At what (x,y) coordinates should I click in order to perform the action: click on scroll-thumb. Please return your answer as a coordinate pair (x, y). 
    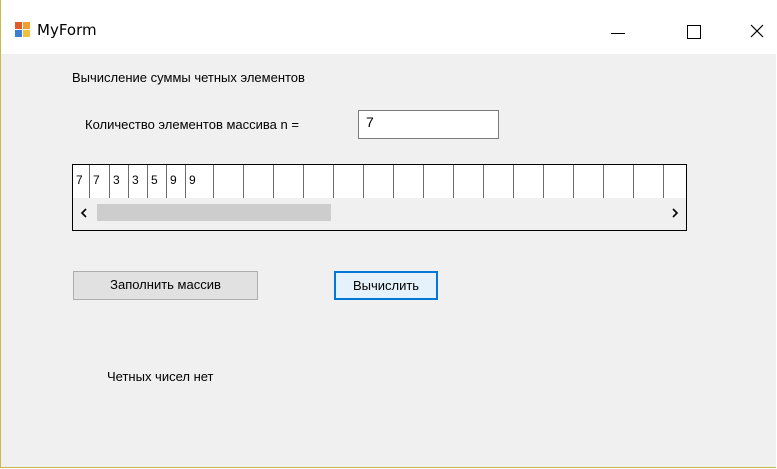
    Looking at the image, I should click on (214, 212).